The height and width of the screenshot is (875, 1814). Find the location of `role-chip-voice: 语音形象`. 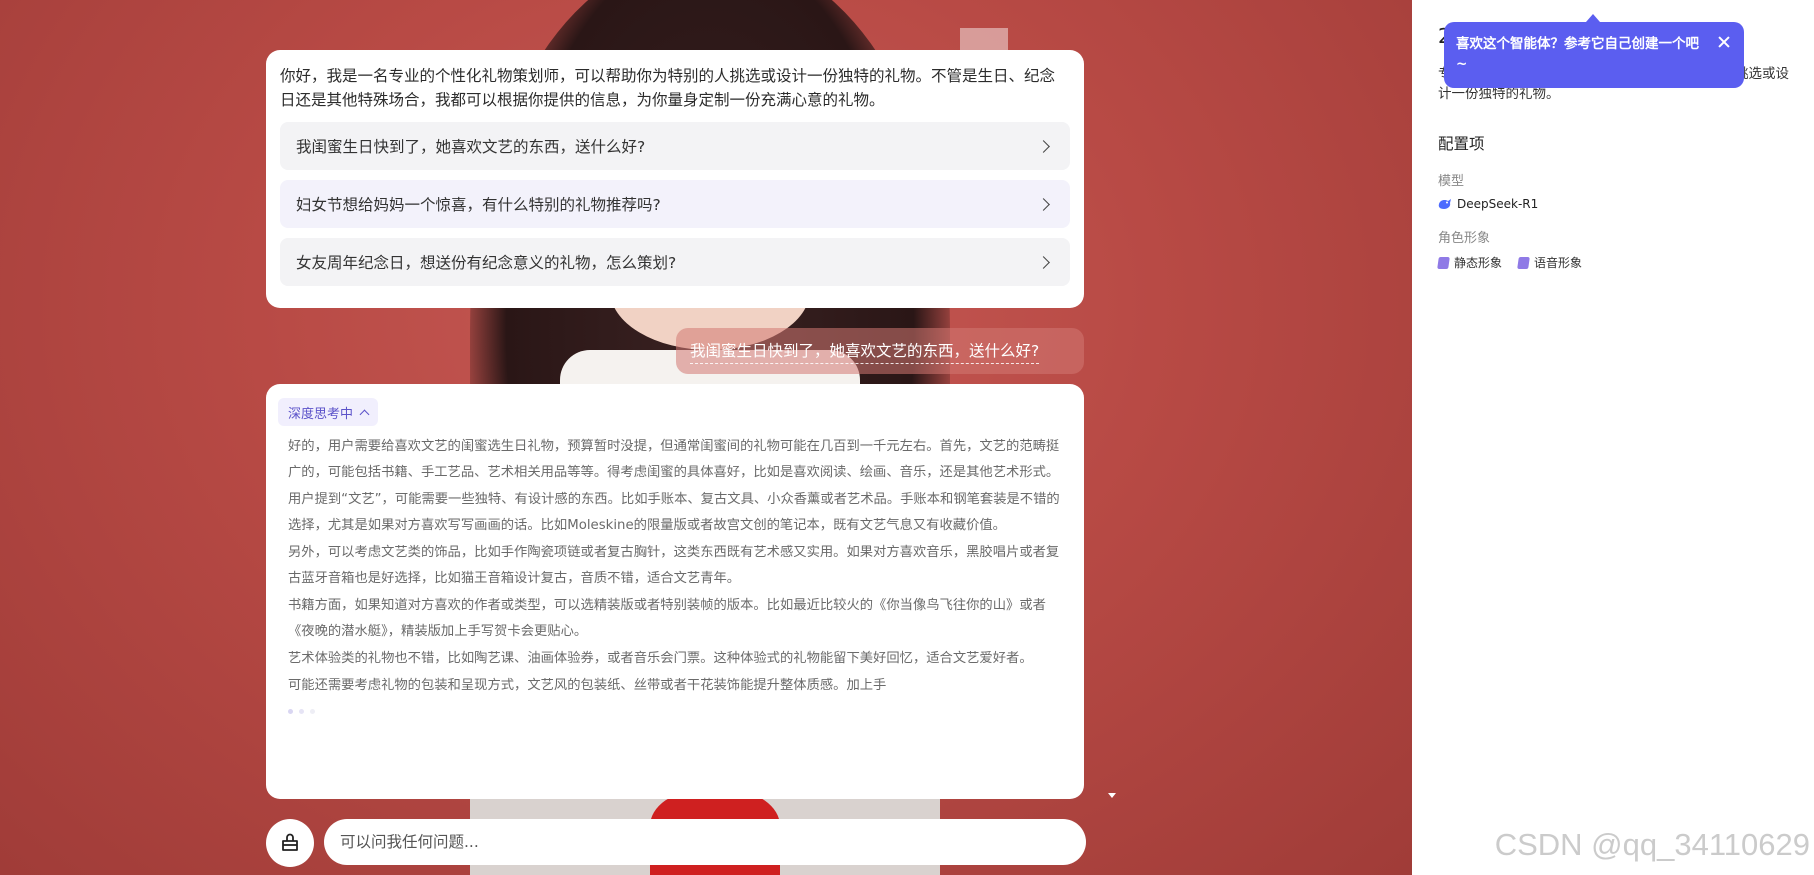

role-chip-voice: 语音形象 is located at coordinates (1550, 262).